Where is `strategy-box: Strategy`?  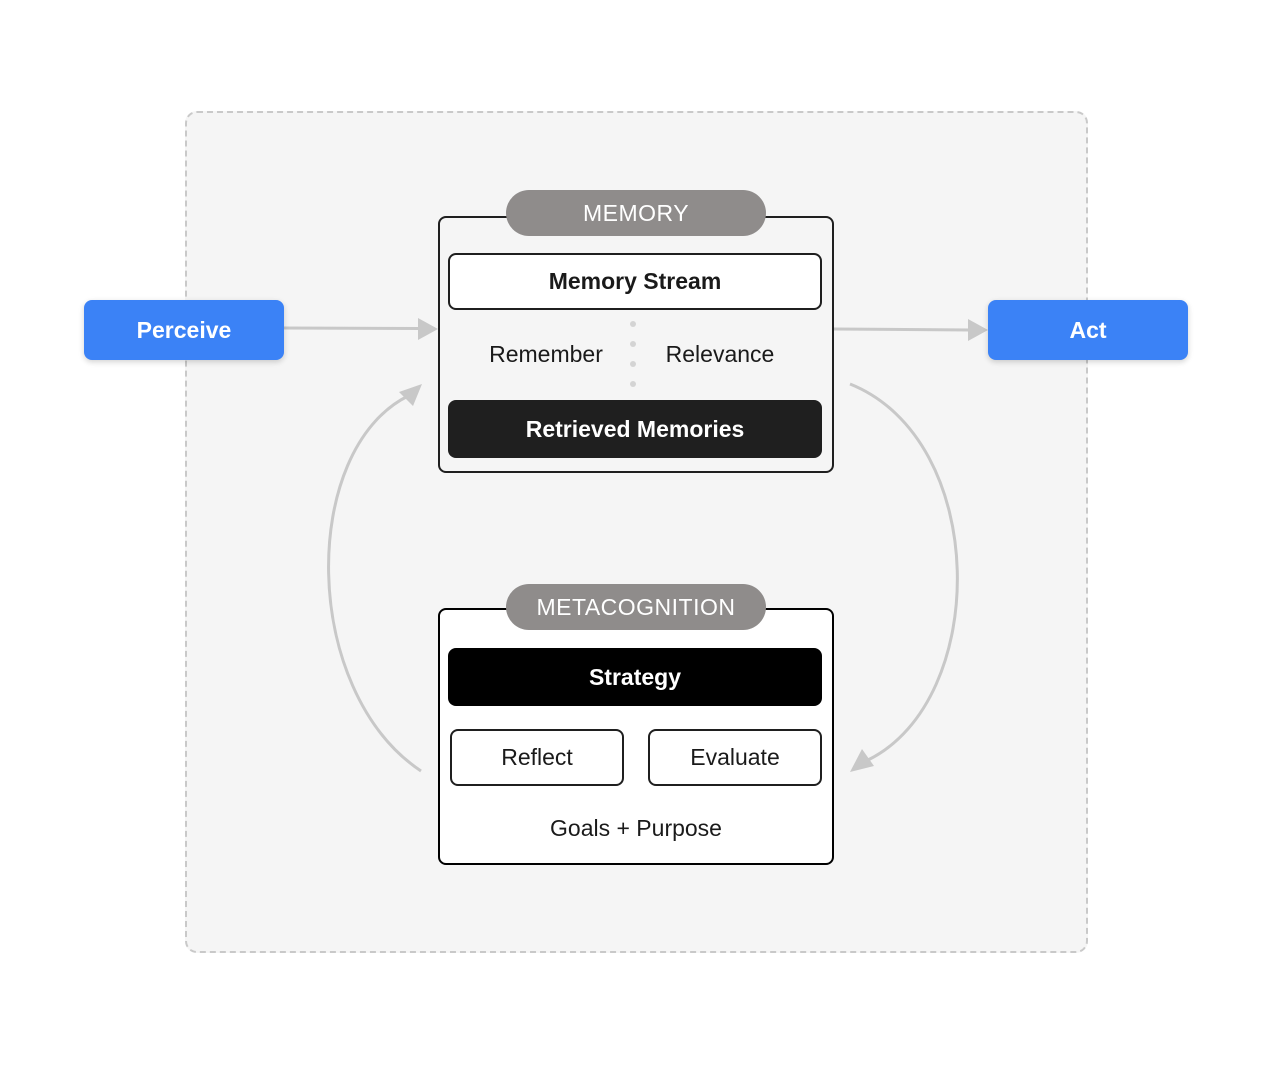 strategy-box: Strategy is located at coordinates (635, 677).